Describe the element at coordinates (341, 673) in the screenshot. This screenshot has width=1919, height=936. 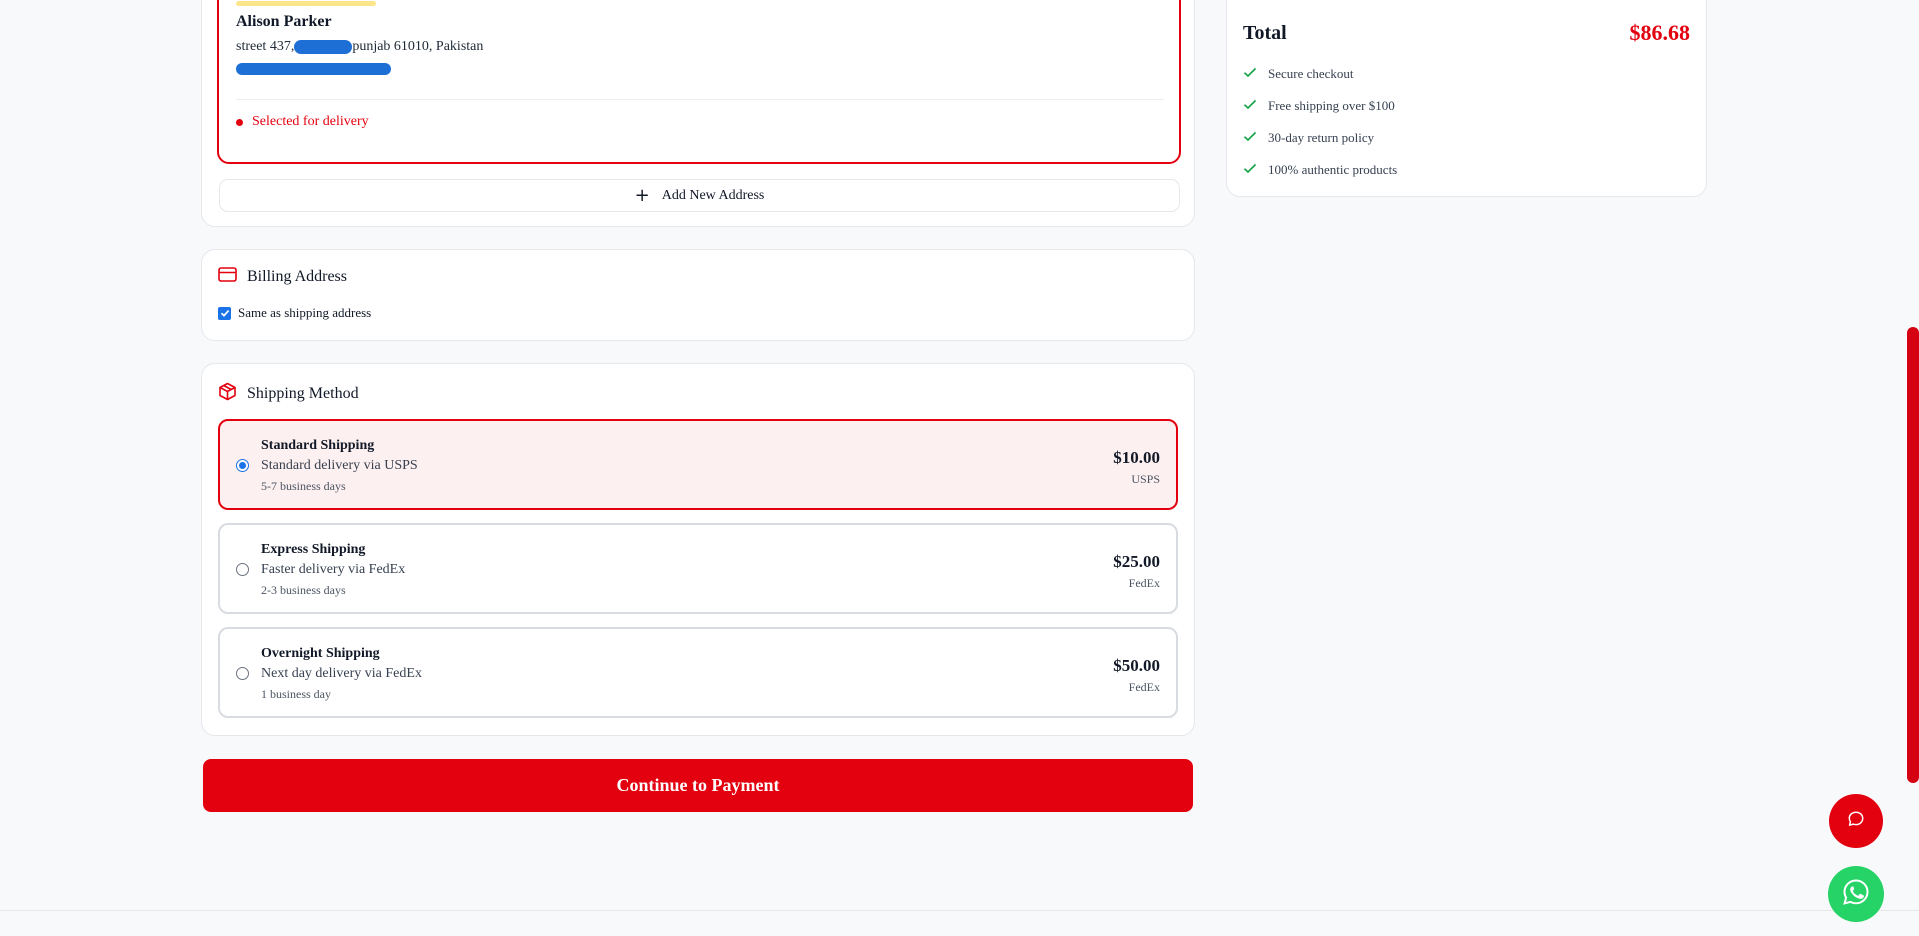
I see `shipping-option-description: Next day delivery via FedEx` at that location.